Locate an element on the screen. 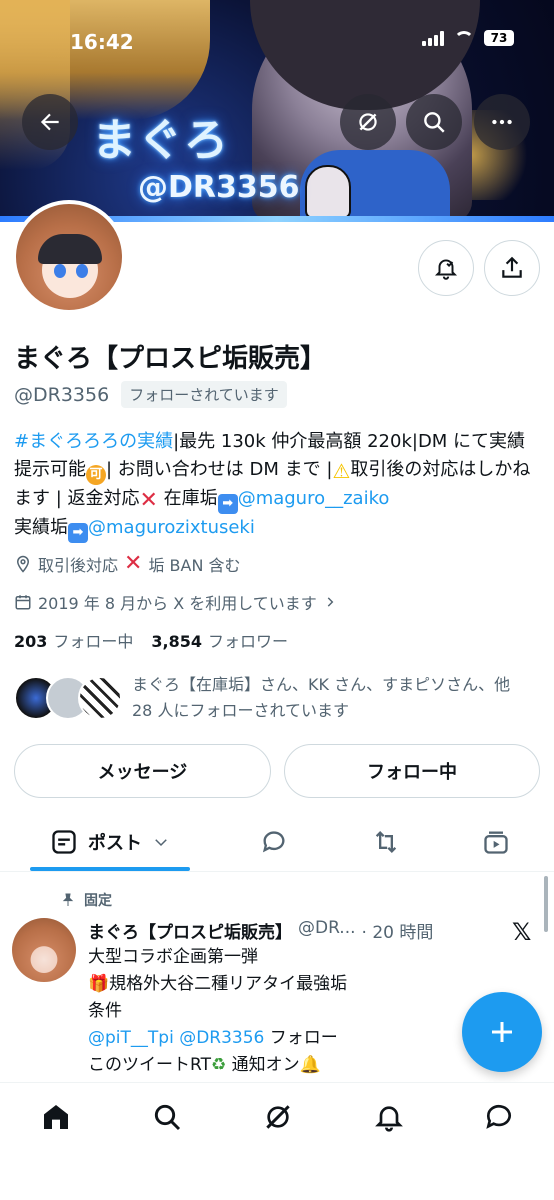  x-logo-icon: 𝕏 is located at coordinates (522, 932).